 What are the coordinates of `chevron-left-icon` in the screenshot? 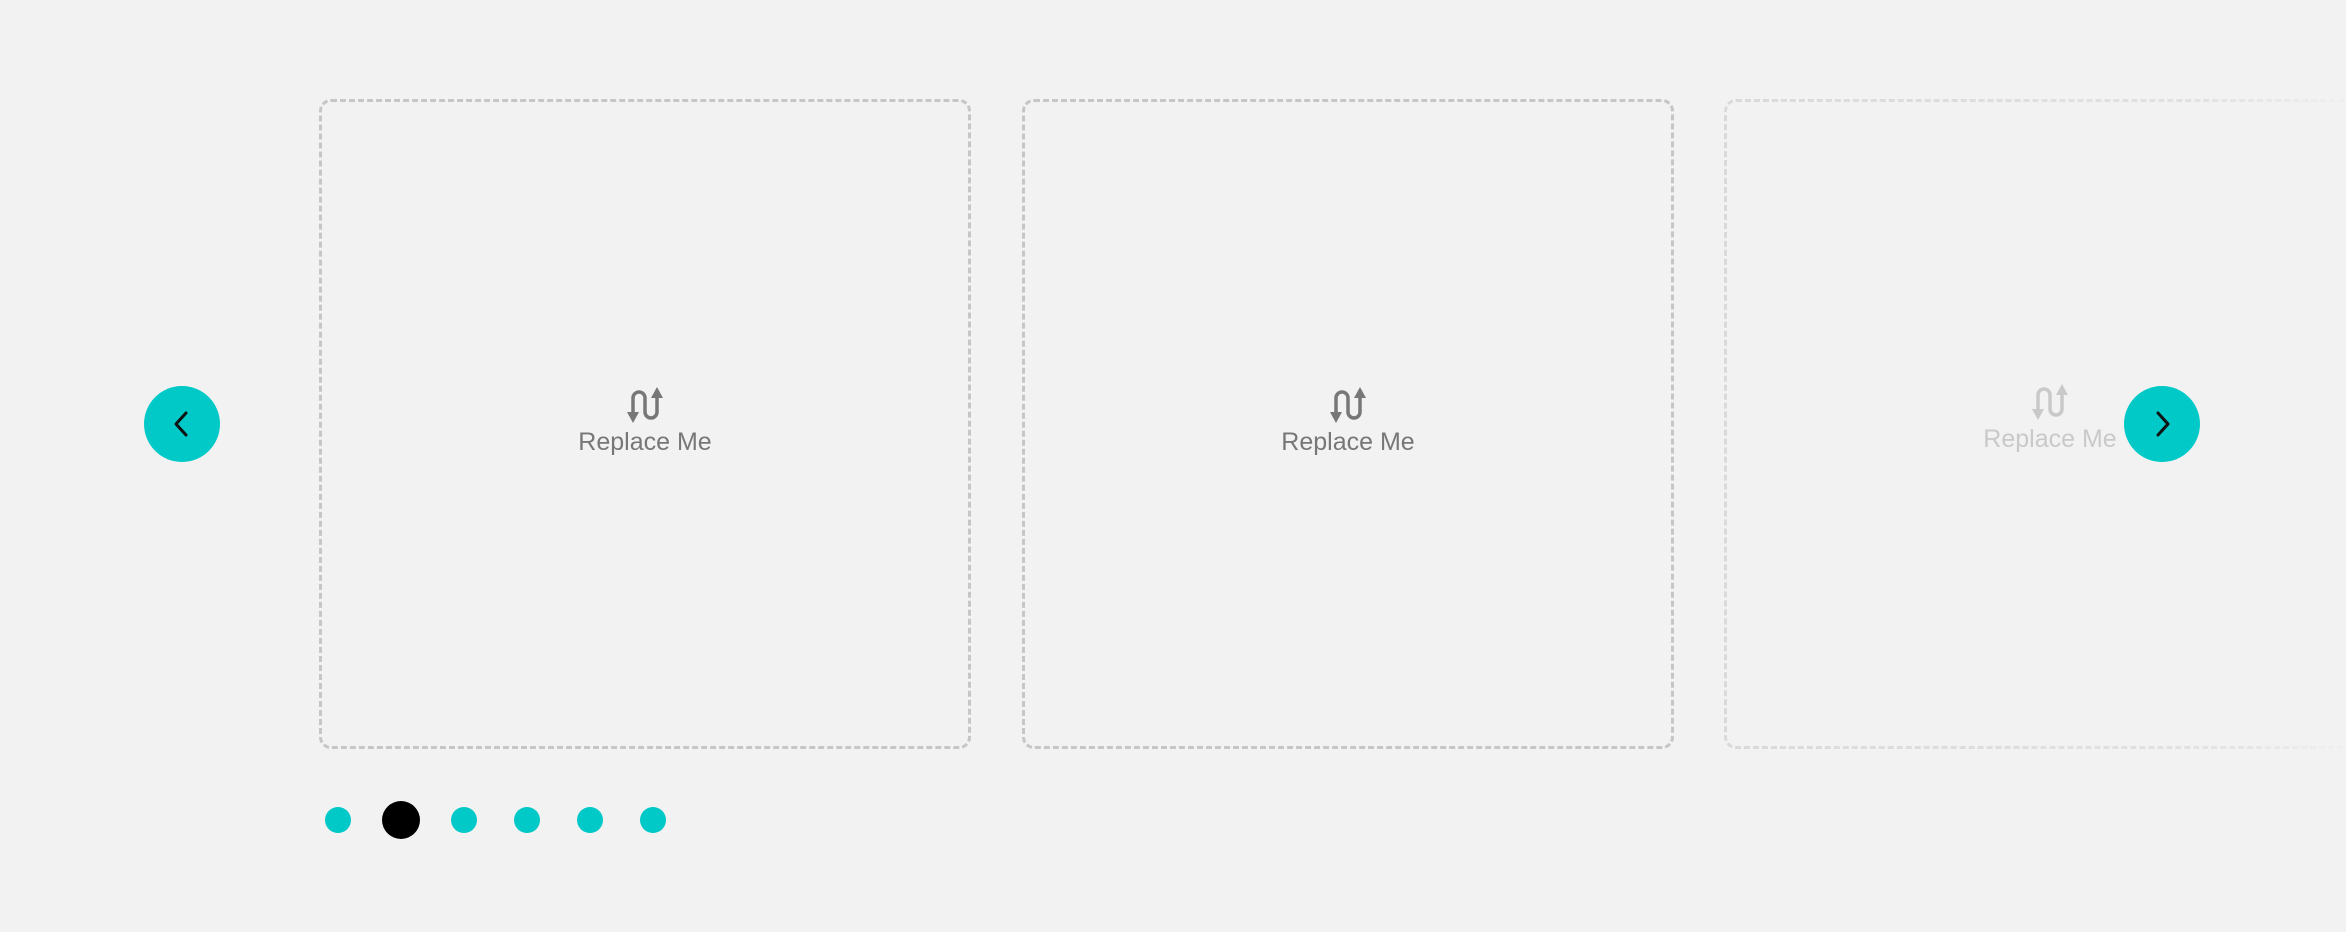 It's located at (181, 424).